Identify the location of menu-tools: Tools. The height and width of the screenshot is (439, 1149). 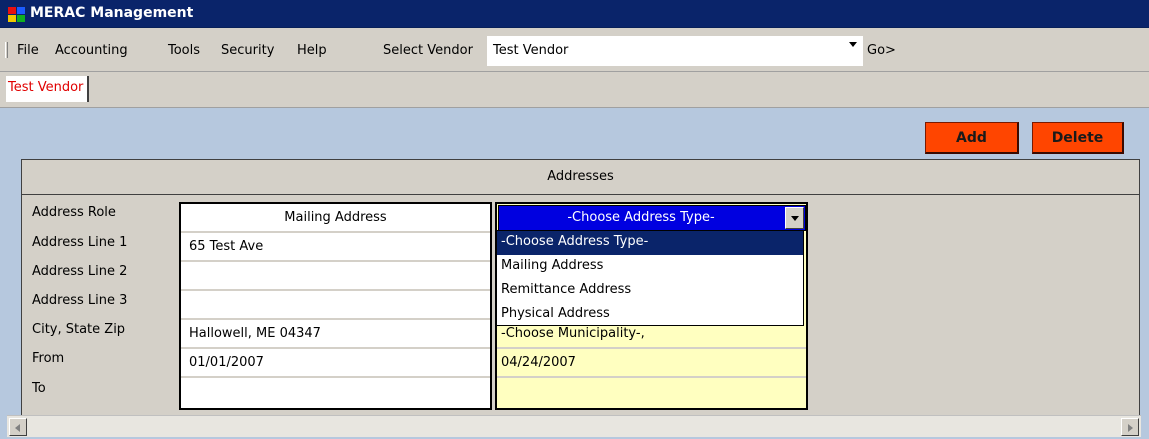
(184, 50).